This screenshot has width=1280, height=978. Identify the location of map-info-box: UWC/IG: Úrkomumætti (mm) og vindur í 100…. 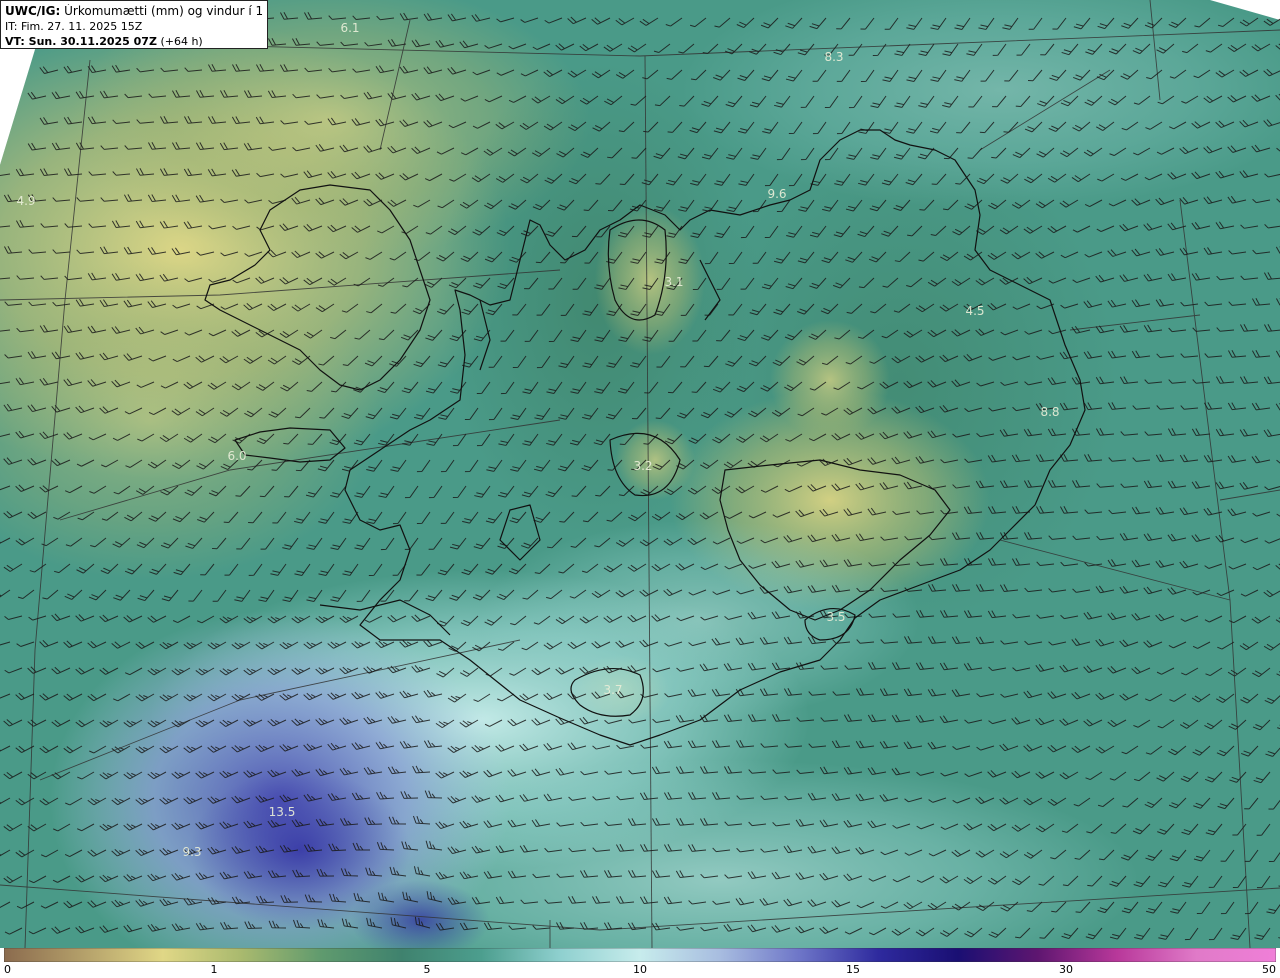
(134, 24).